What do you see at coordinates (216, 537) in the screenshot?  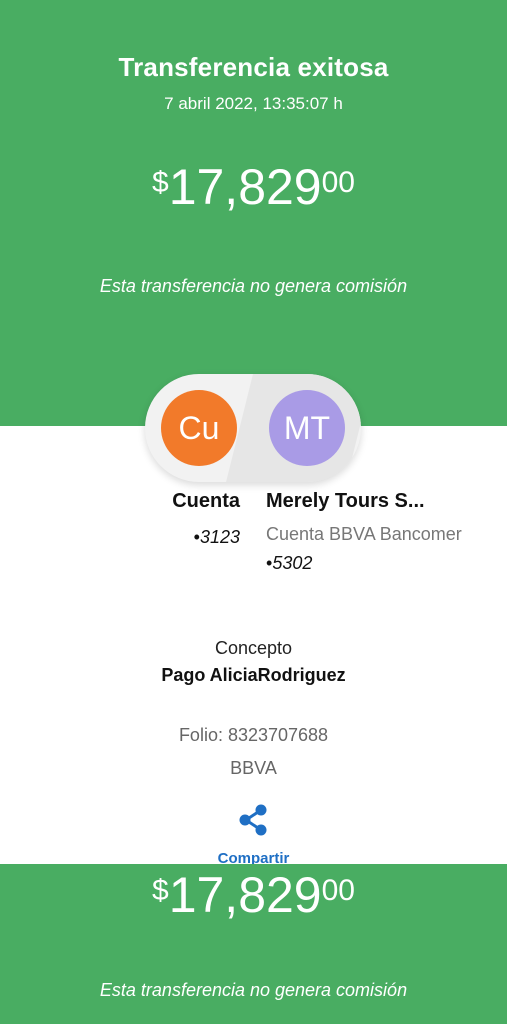 I see `from-account-number: •3123` at bounding box center [216, 537].